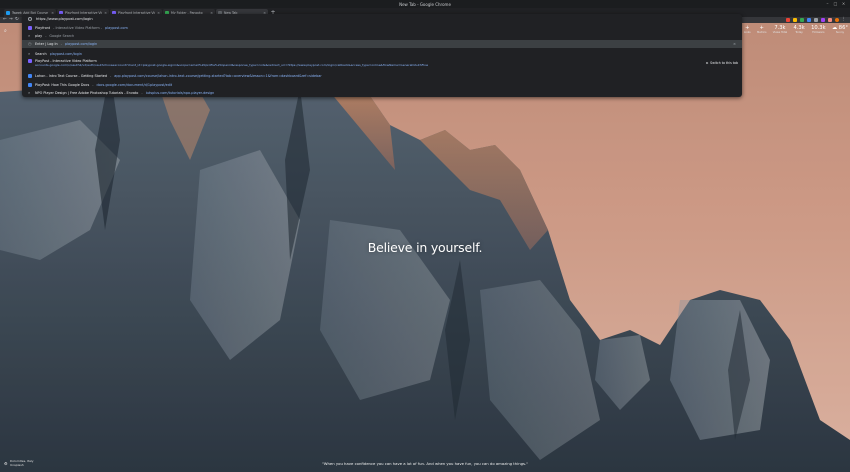  What do you see at coordinates (707, 63) in the screenshot?
I see `switch-tab-icon: ⧉` at bounding box center [707, 63].